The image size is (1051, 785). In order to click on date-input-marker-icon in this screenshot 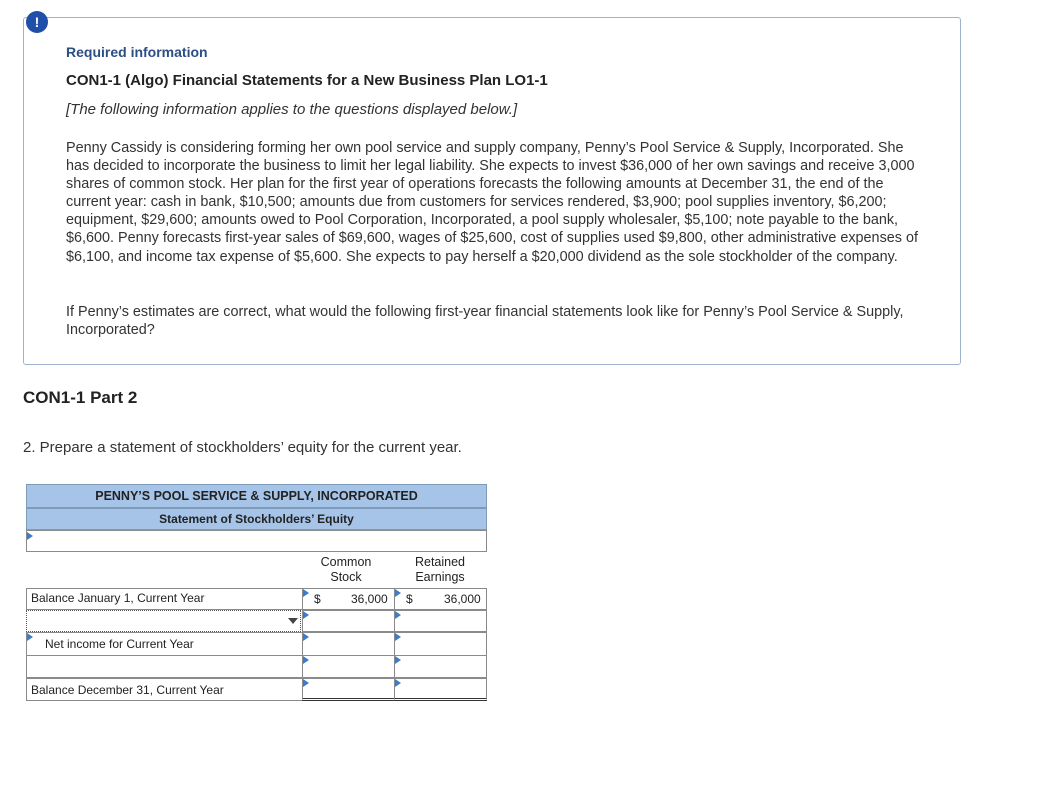, I will do `click(30, 536)`.